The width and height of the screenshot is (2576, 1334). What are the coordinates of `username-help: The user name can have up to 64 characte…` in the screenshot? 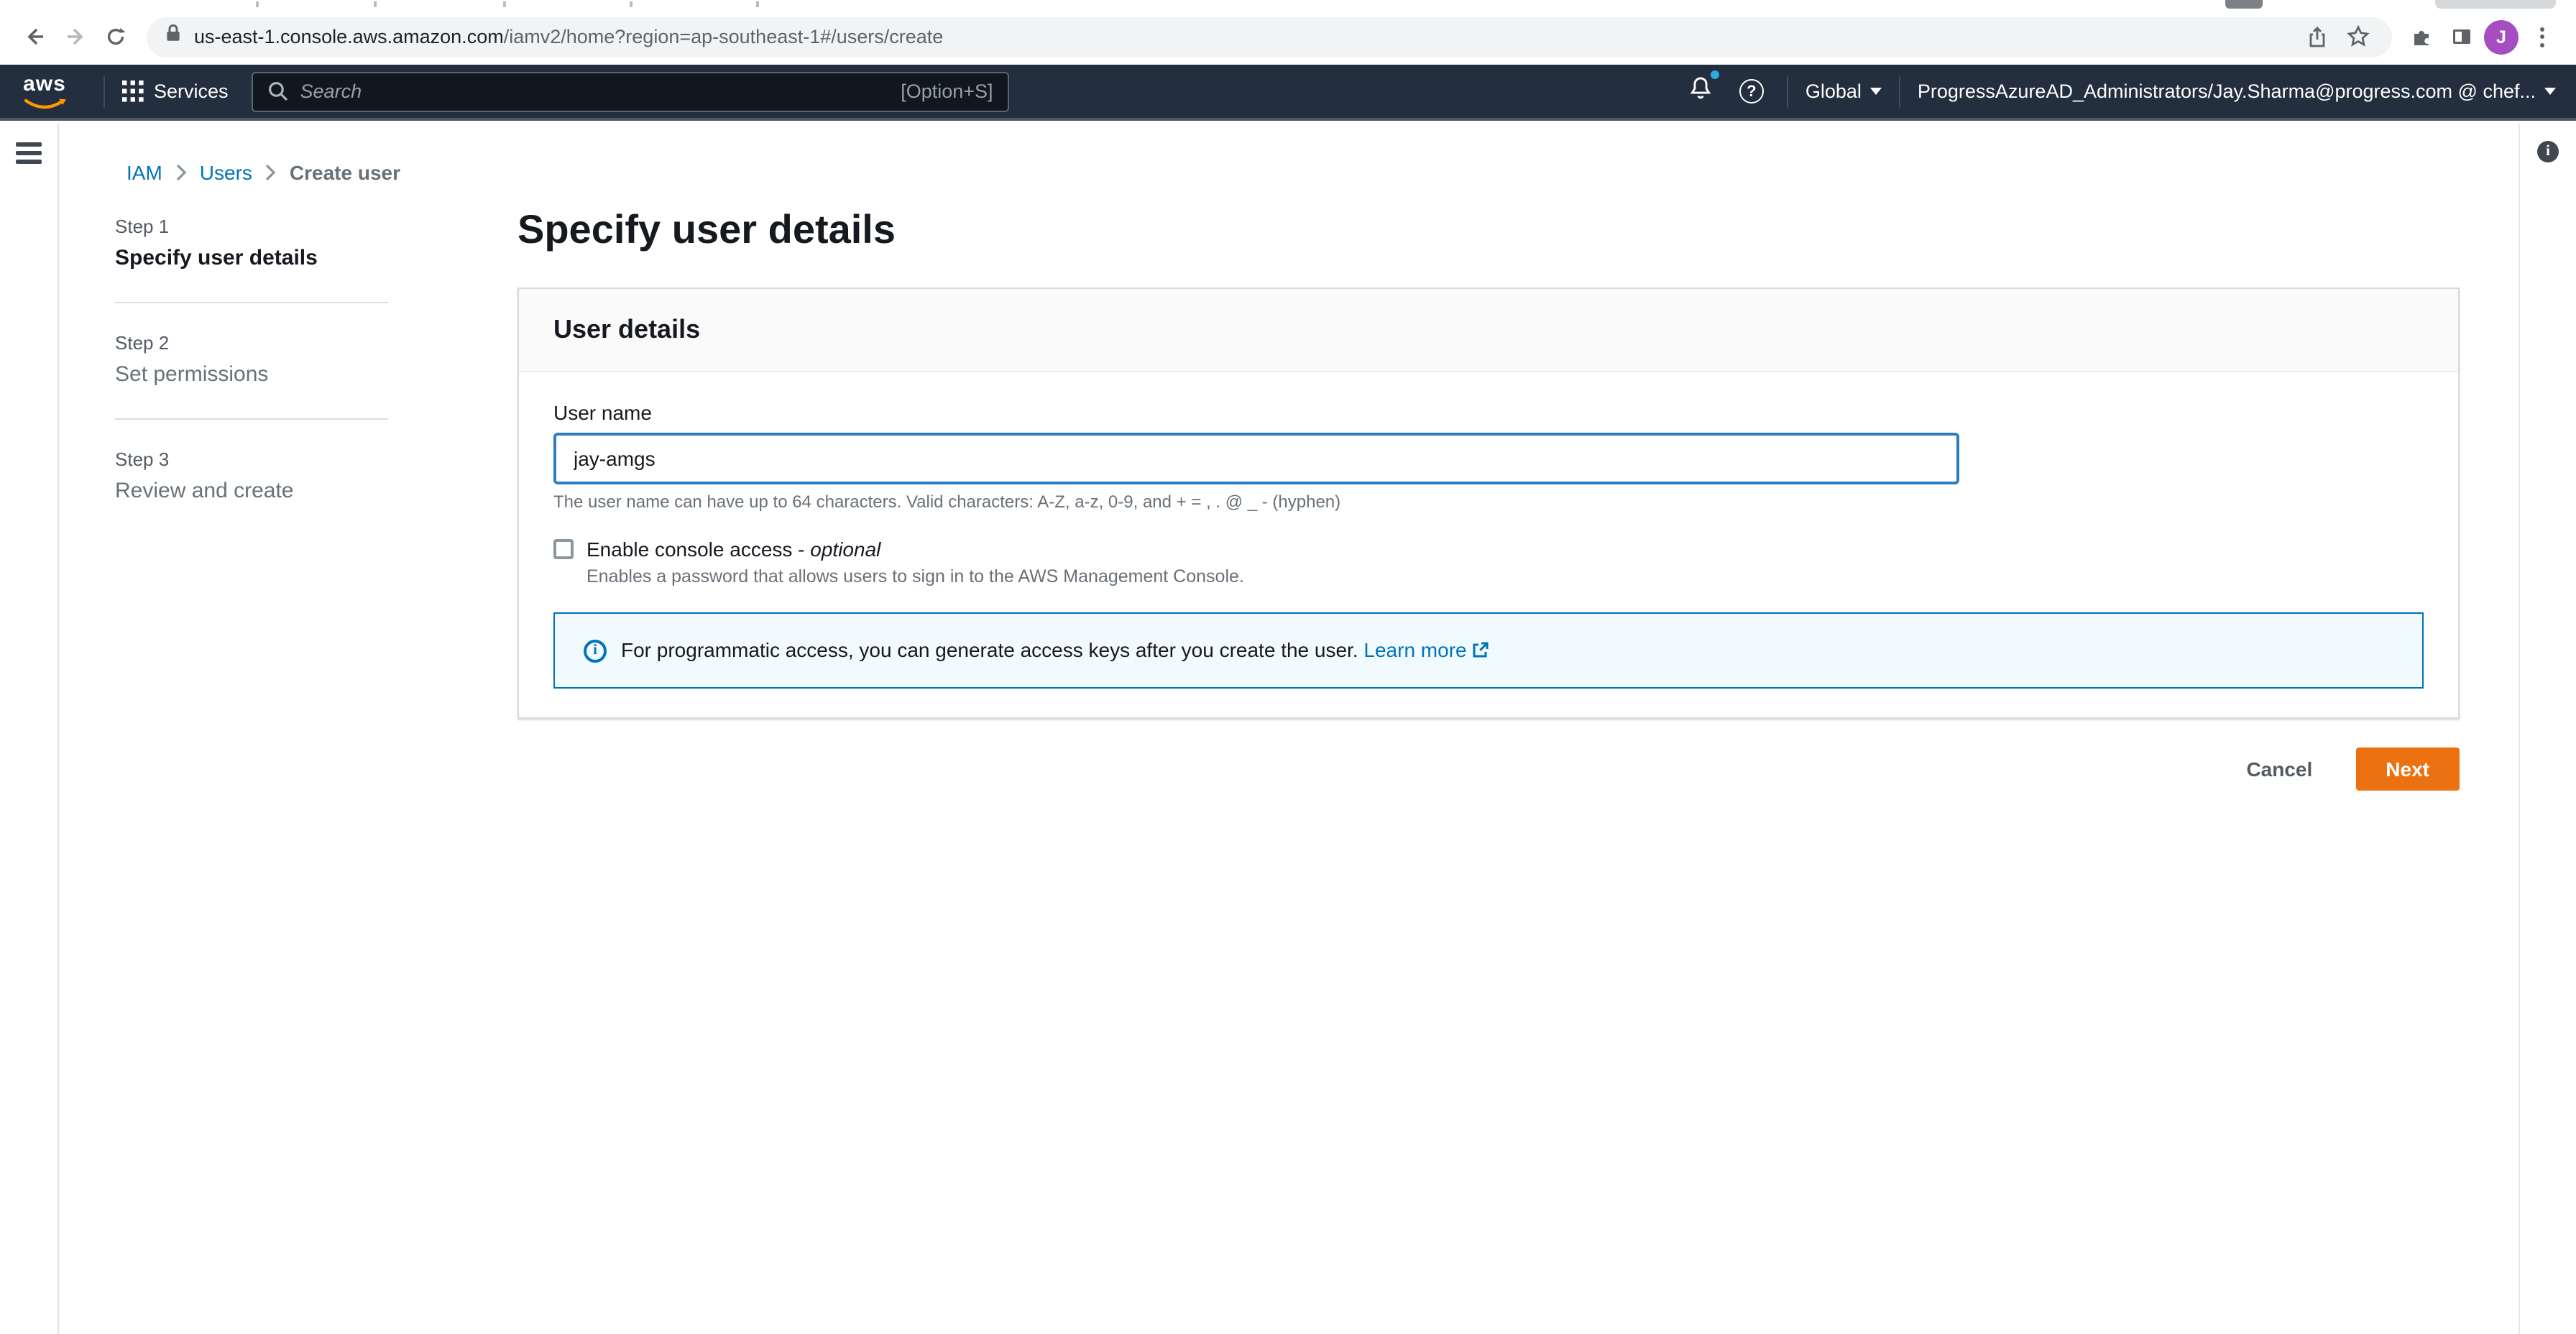 It's located at (947, 502).